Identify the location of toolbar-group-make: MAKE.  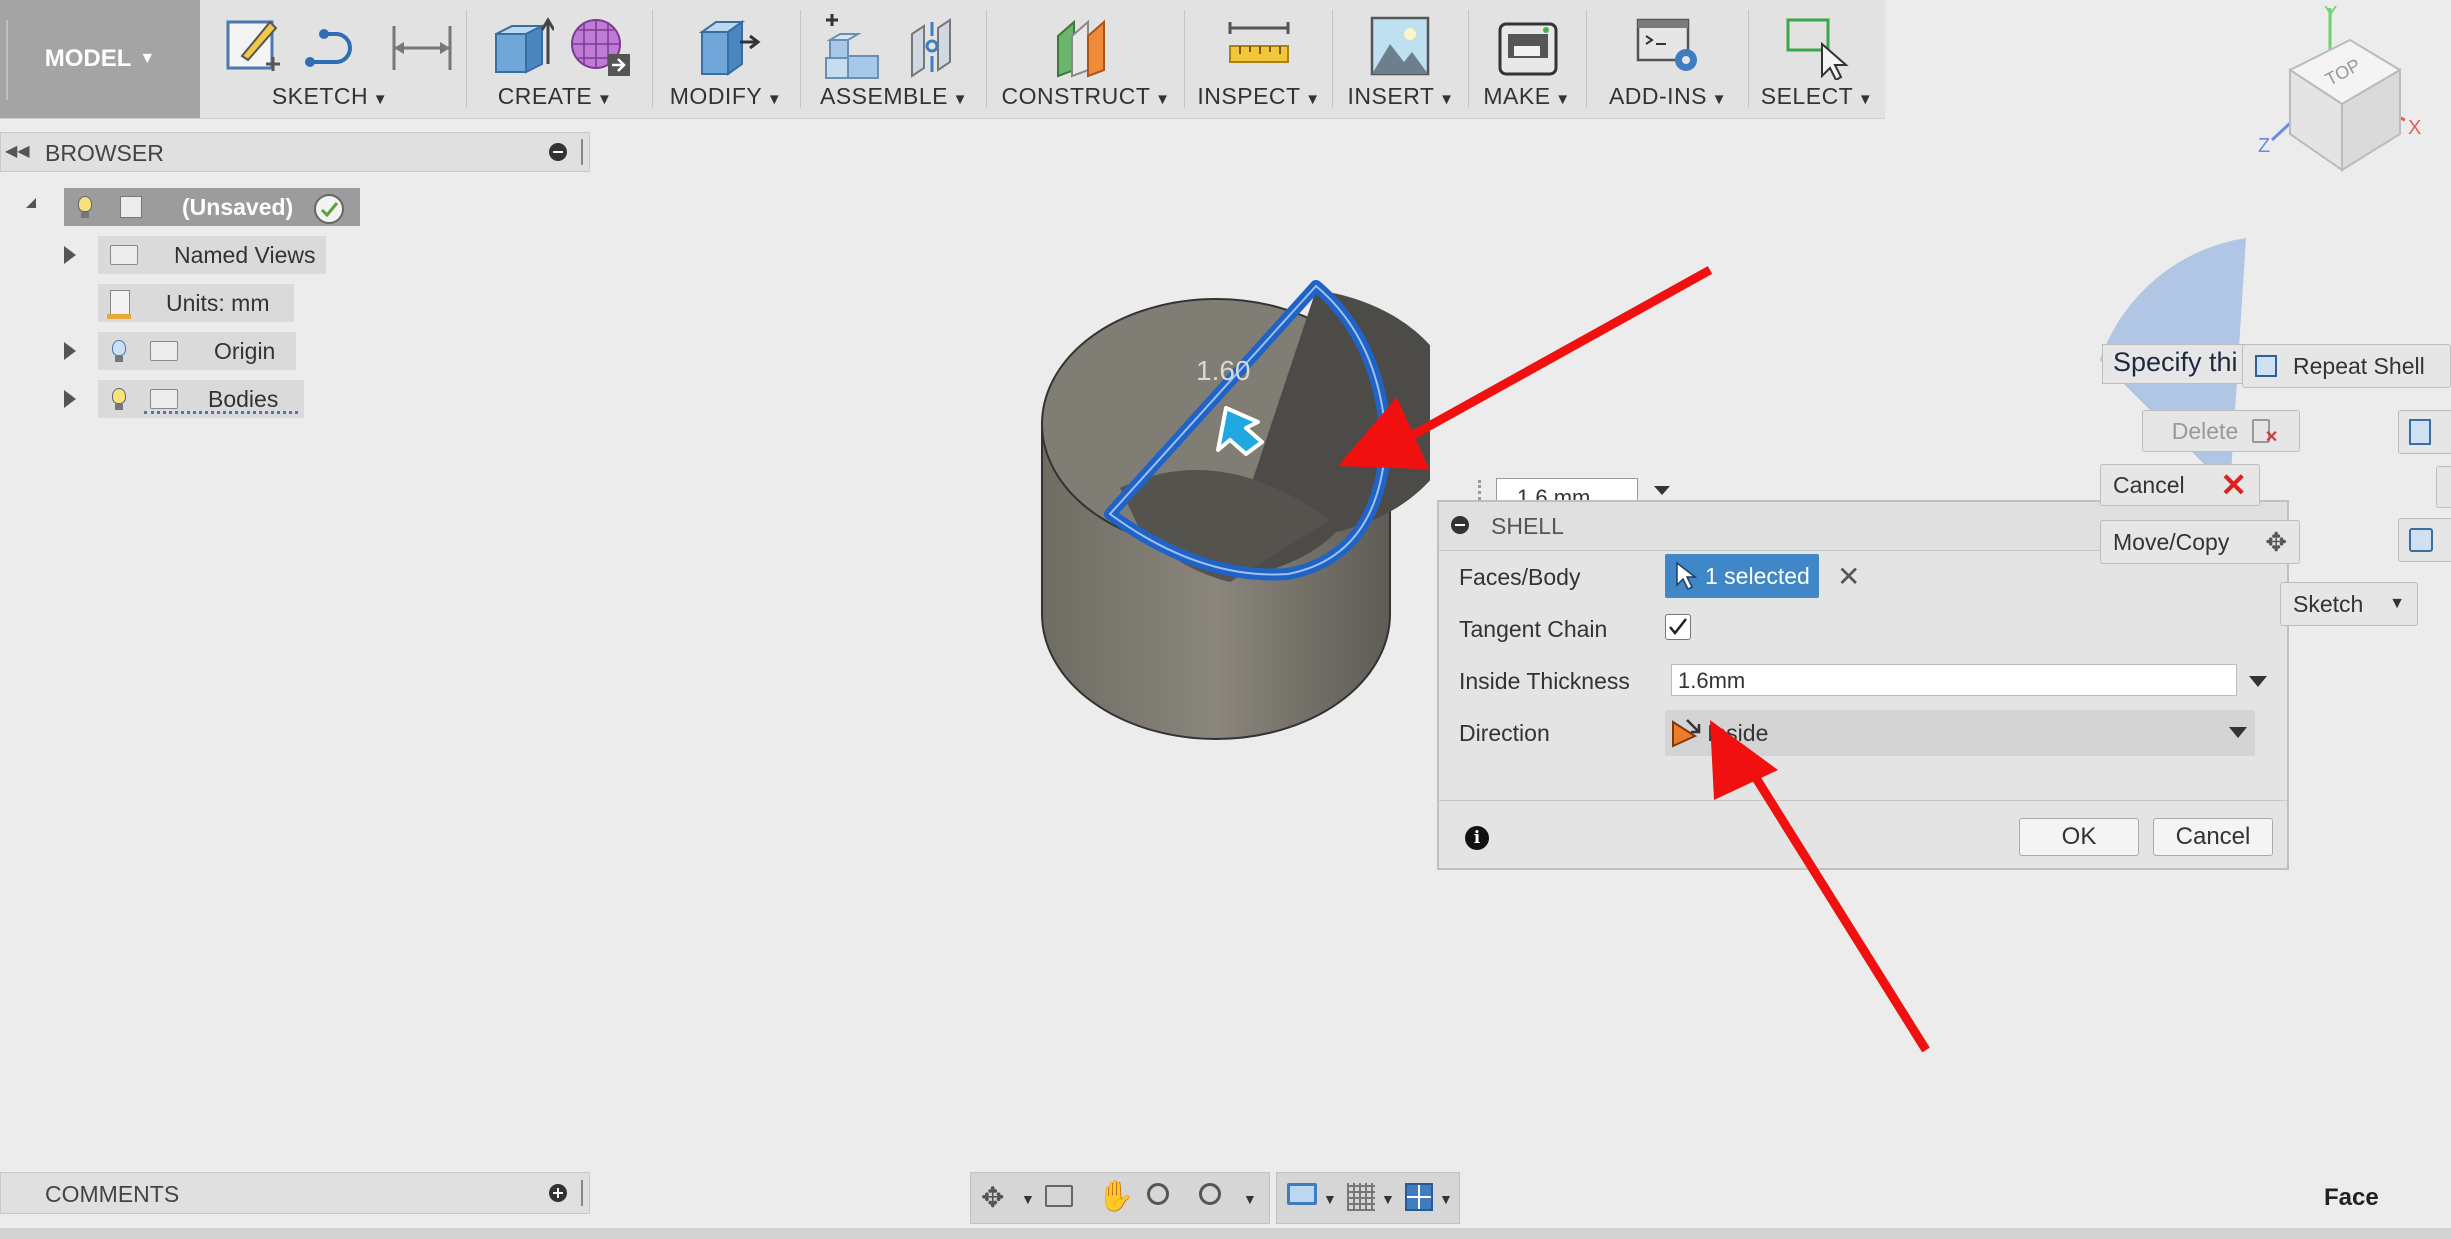
(1527, 59).